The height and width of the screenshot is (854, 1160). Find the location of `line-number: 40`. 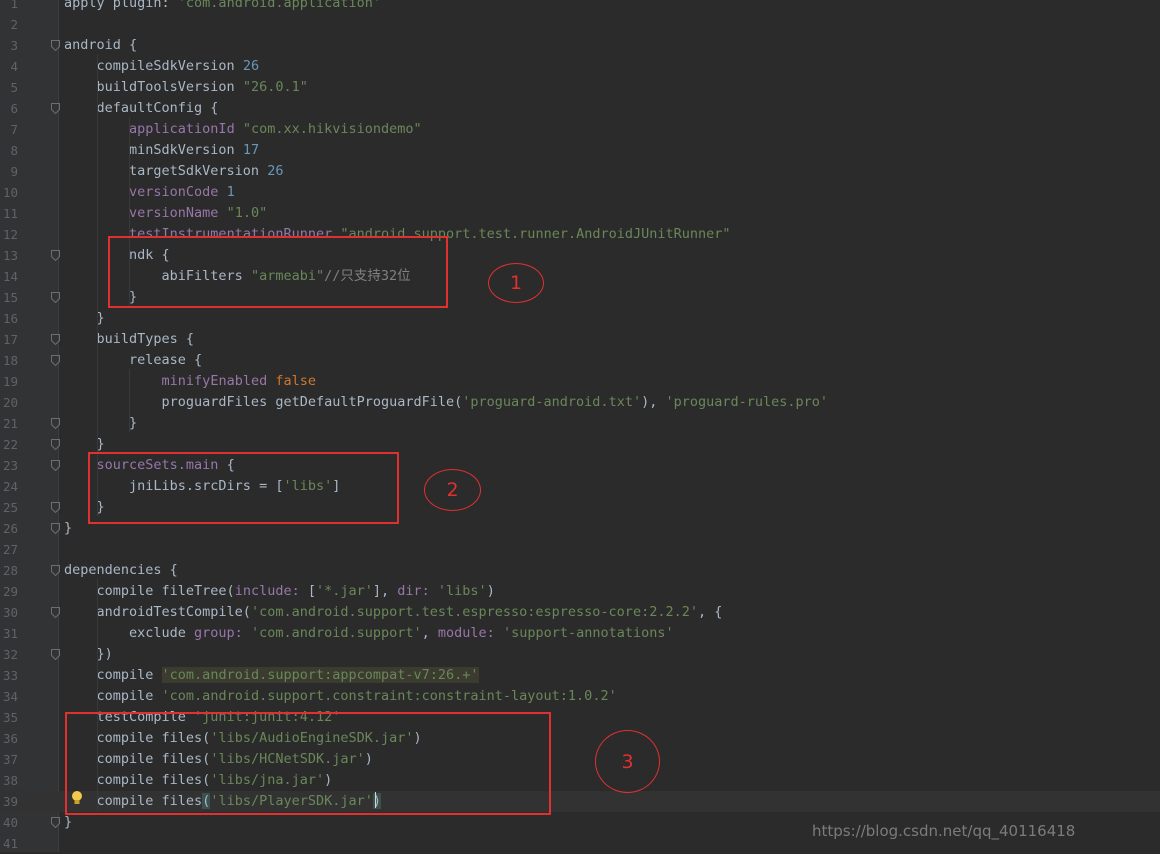

line-number: 40 is located at coordinates (10, 822).